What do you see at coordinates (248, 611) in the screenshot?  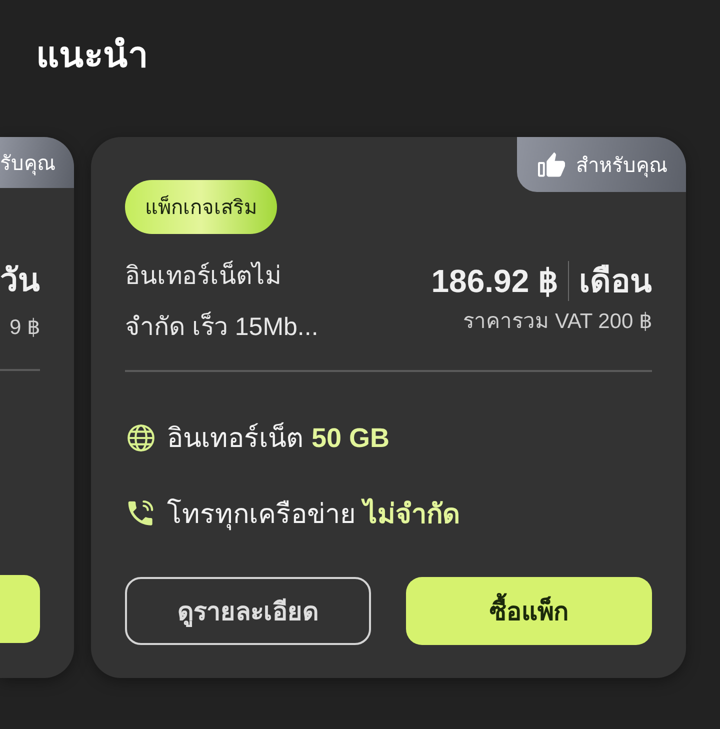 I see `details-button: ดูรายละเอียด` at bounding box center [248, 611].